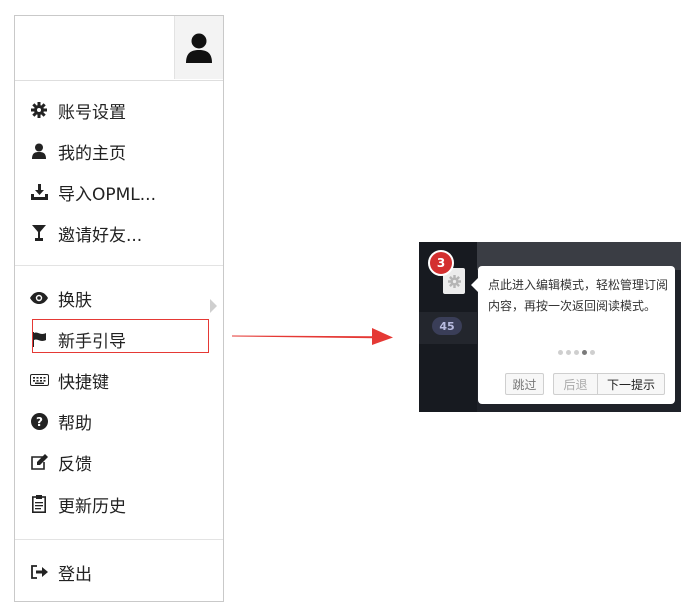 Image resolution: width=693 pixels, height=616 pixels. I want to click on next-tip-button: 下一提示, so click(631, 384).